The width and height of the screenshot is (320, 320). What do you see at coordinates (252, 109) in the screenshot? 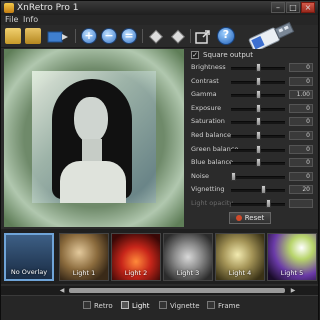
I see `slider-row: Exposure 0` at bounding box center [252, 109].